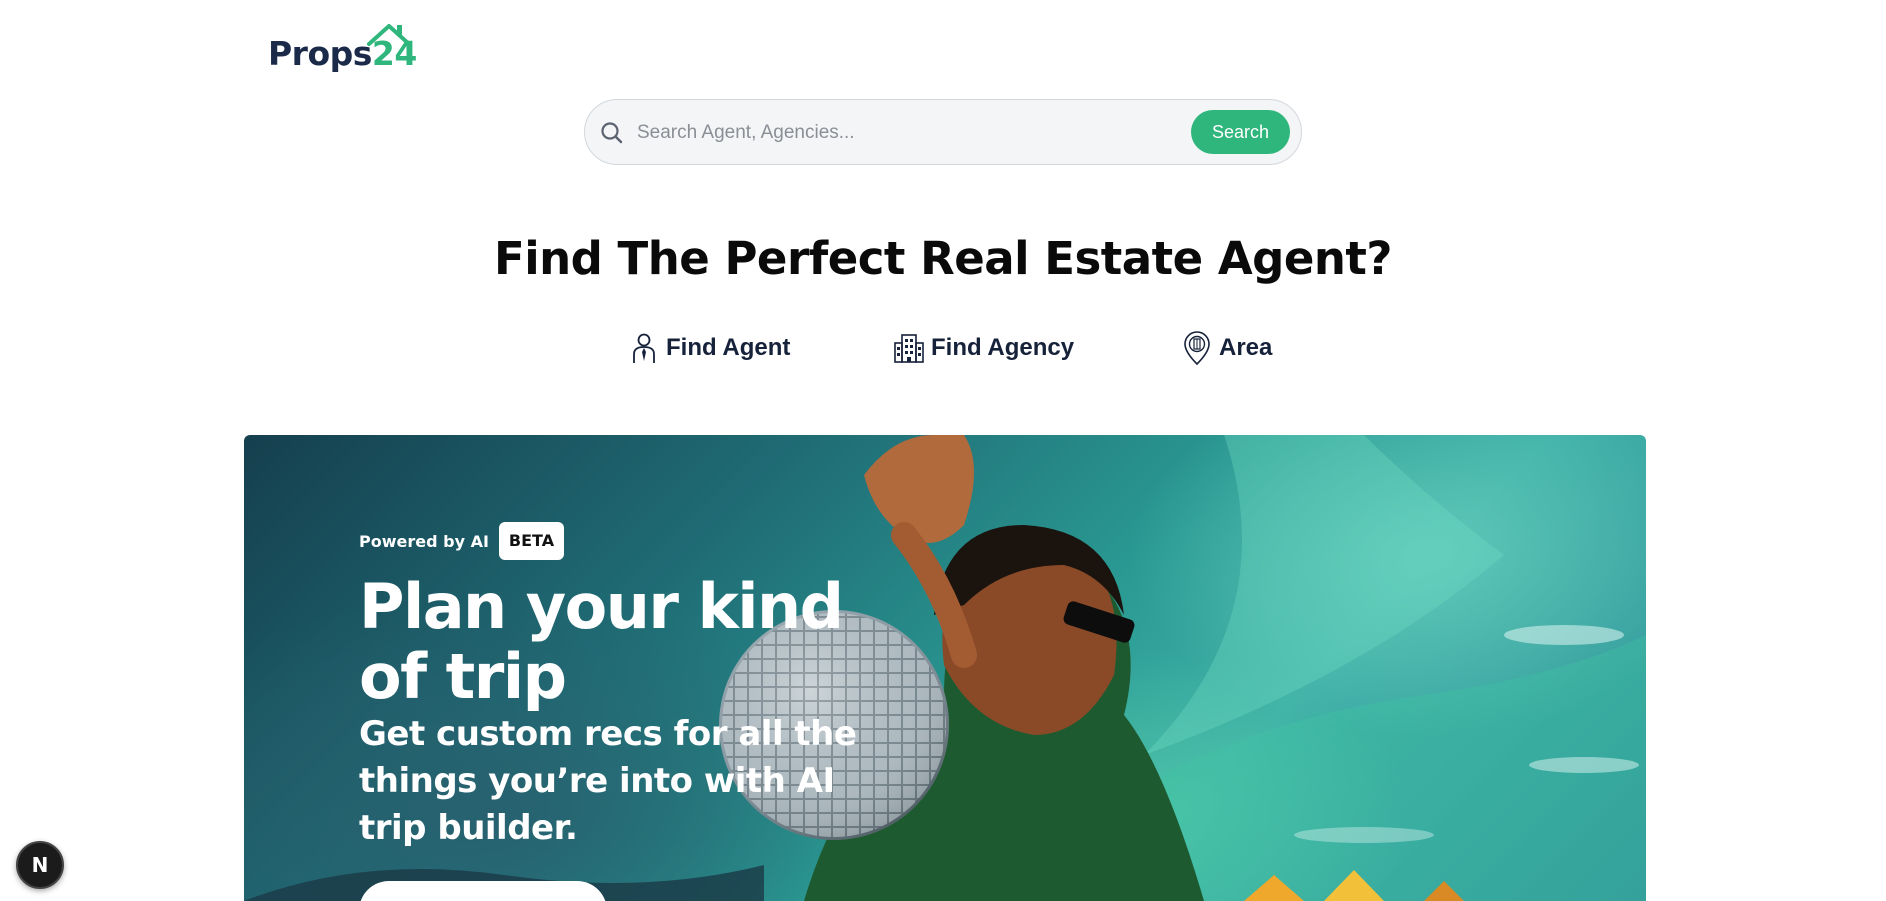 This screenshot has width=1886, height=901. What do you see at coordinates (40, 865) in the screenshot?
I see `dev-indicator-button: N` at bounding box center [40, 865].